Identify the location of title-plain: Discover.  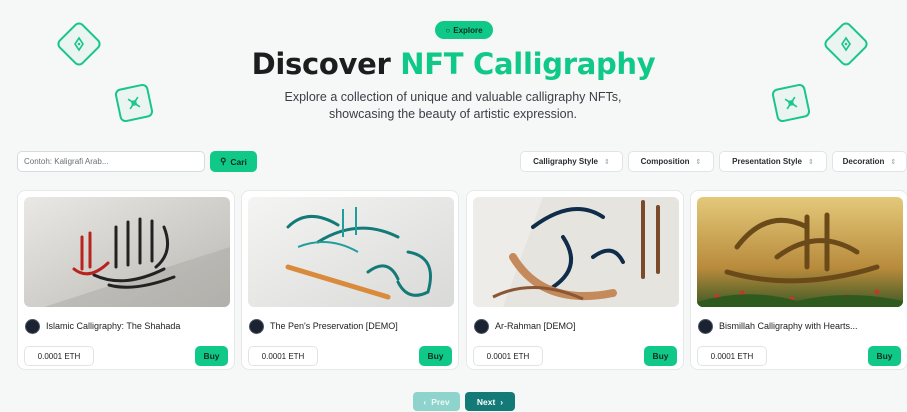
(326, 64).